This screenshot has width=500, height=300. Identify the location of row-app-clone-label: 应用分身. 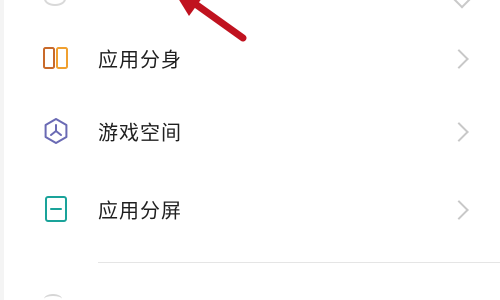
(140, 59).